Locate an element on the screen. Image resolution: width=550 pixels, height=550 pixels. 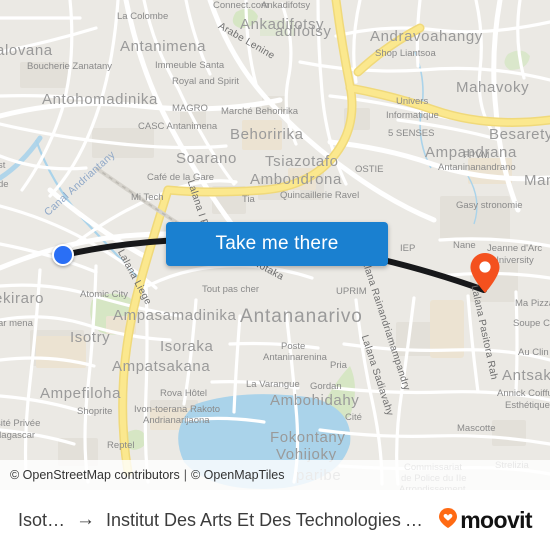
take-me-there-label: Take me there is located at coordinates (277, 243).